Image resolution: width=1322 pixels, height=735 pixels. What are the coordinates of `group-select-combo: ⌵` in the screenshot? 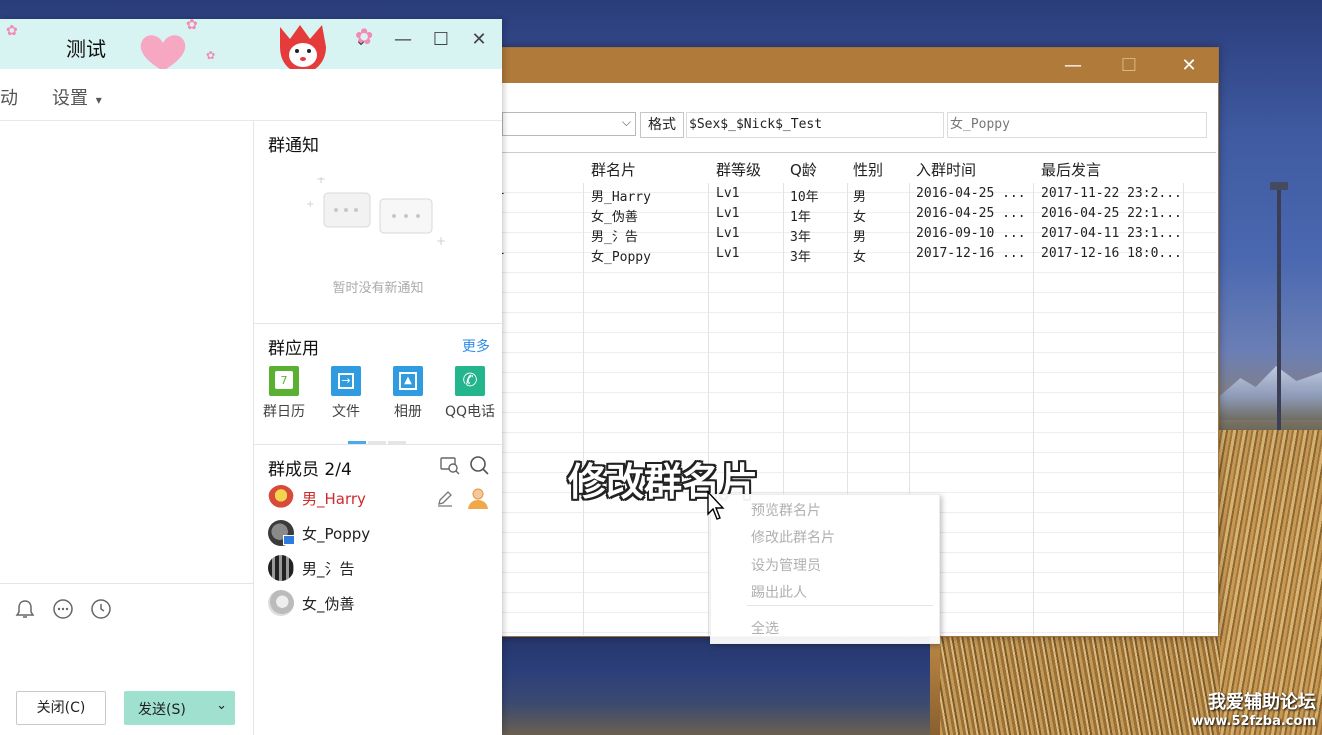 It's located at (569, 124).